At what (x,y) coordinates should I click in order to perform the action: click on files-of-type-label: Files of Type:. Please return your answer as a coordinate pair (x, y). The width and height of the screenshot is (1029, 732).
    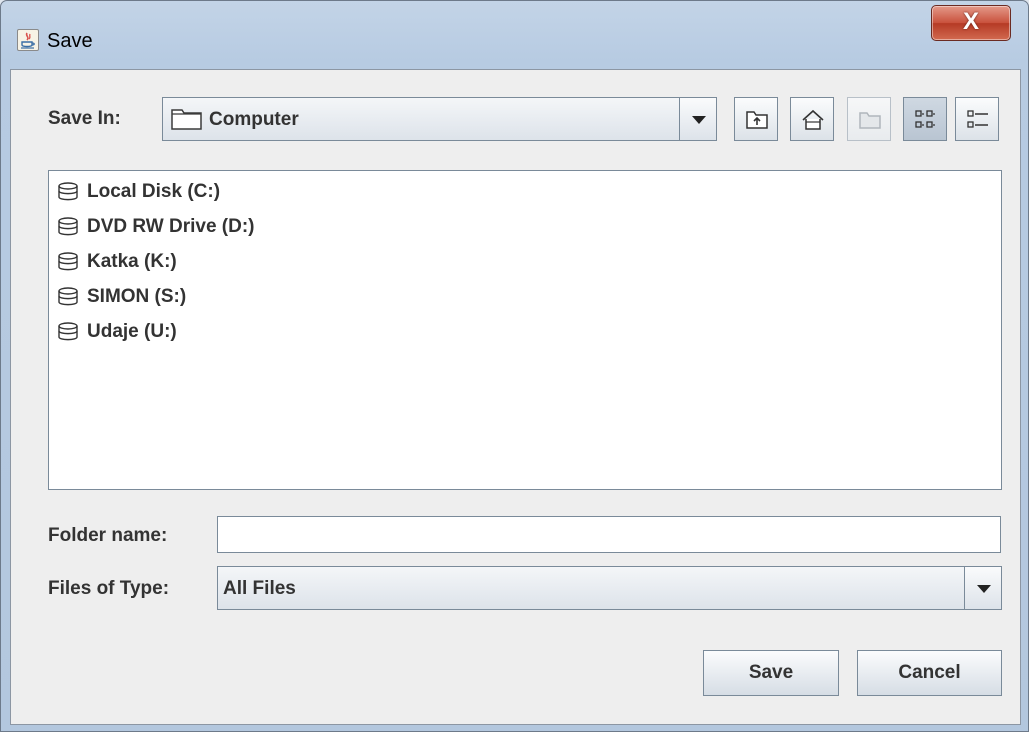
    Looking at the image, I should click on (109, 588).